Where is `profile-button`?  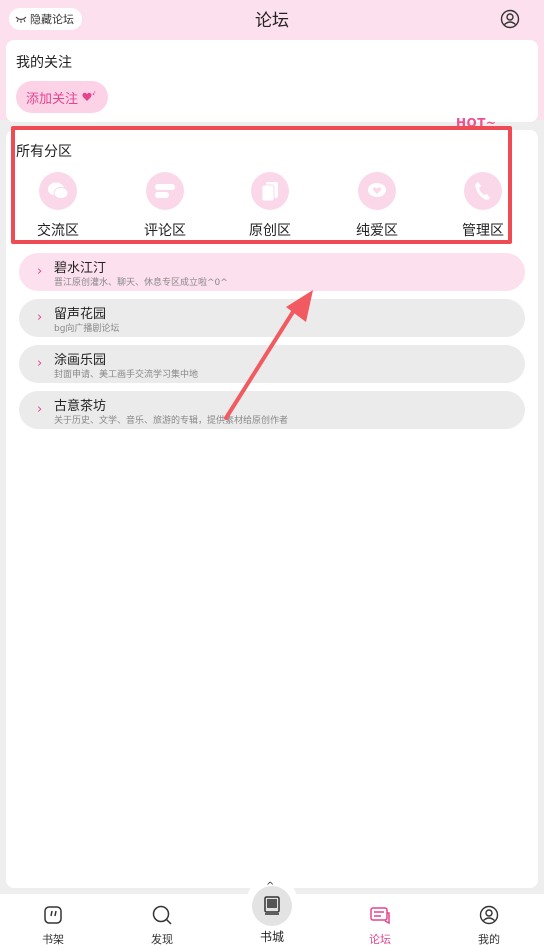 profile-button is located at coordinates (510, 21).